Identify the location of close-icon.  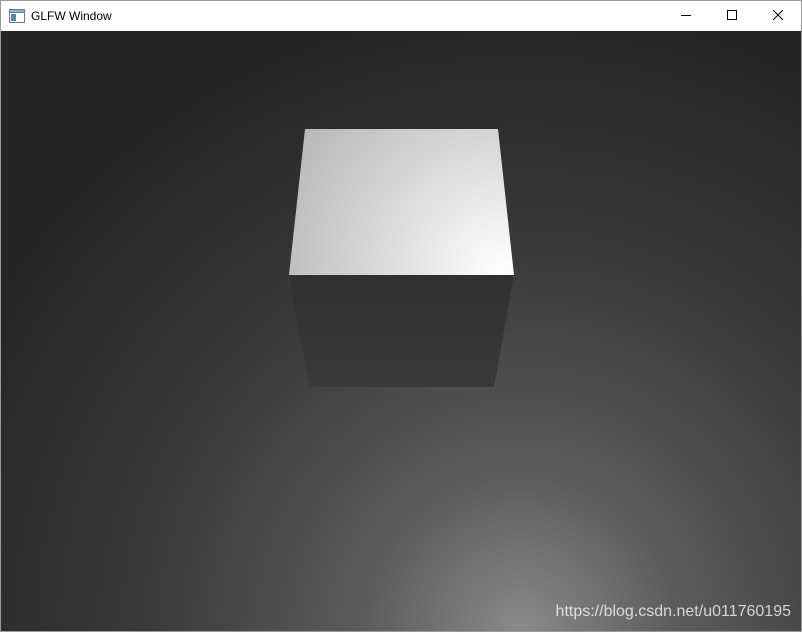
(778, 16).